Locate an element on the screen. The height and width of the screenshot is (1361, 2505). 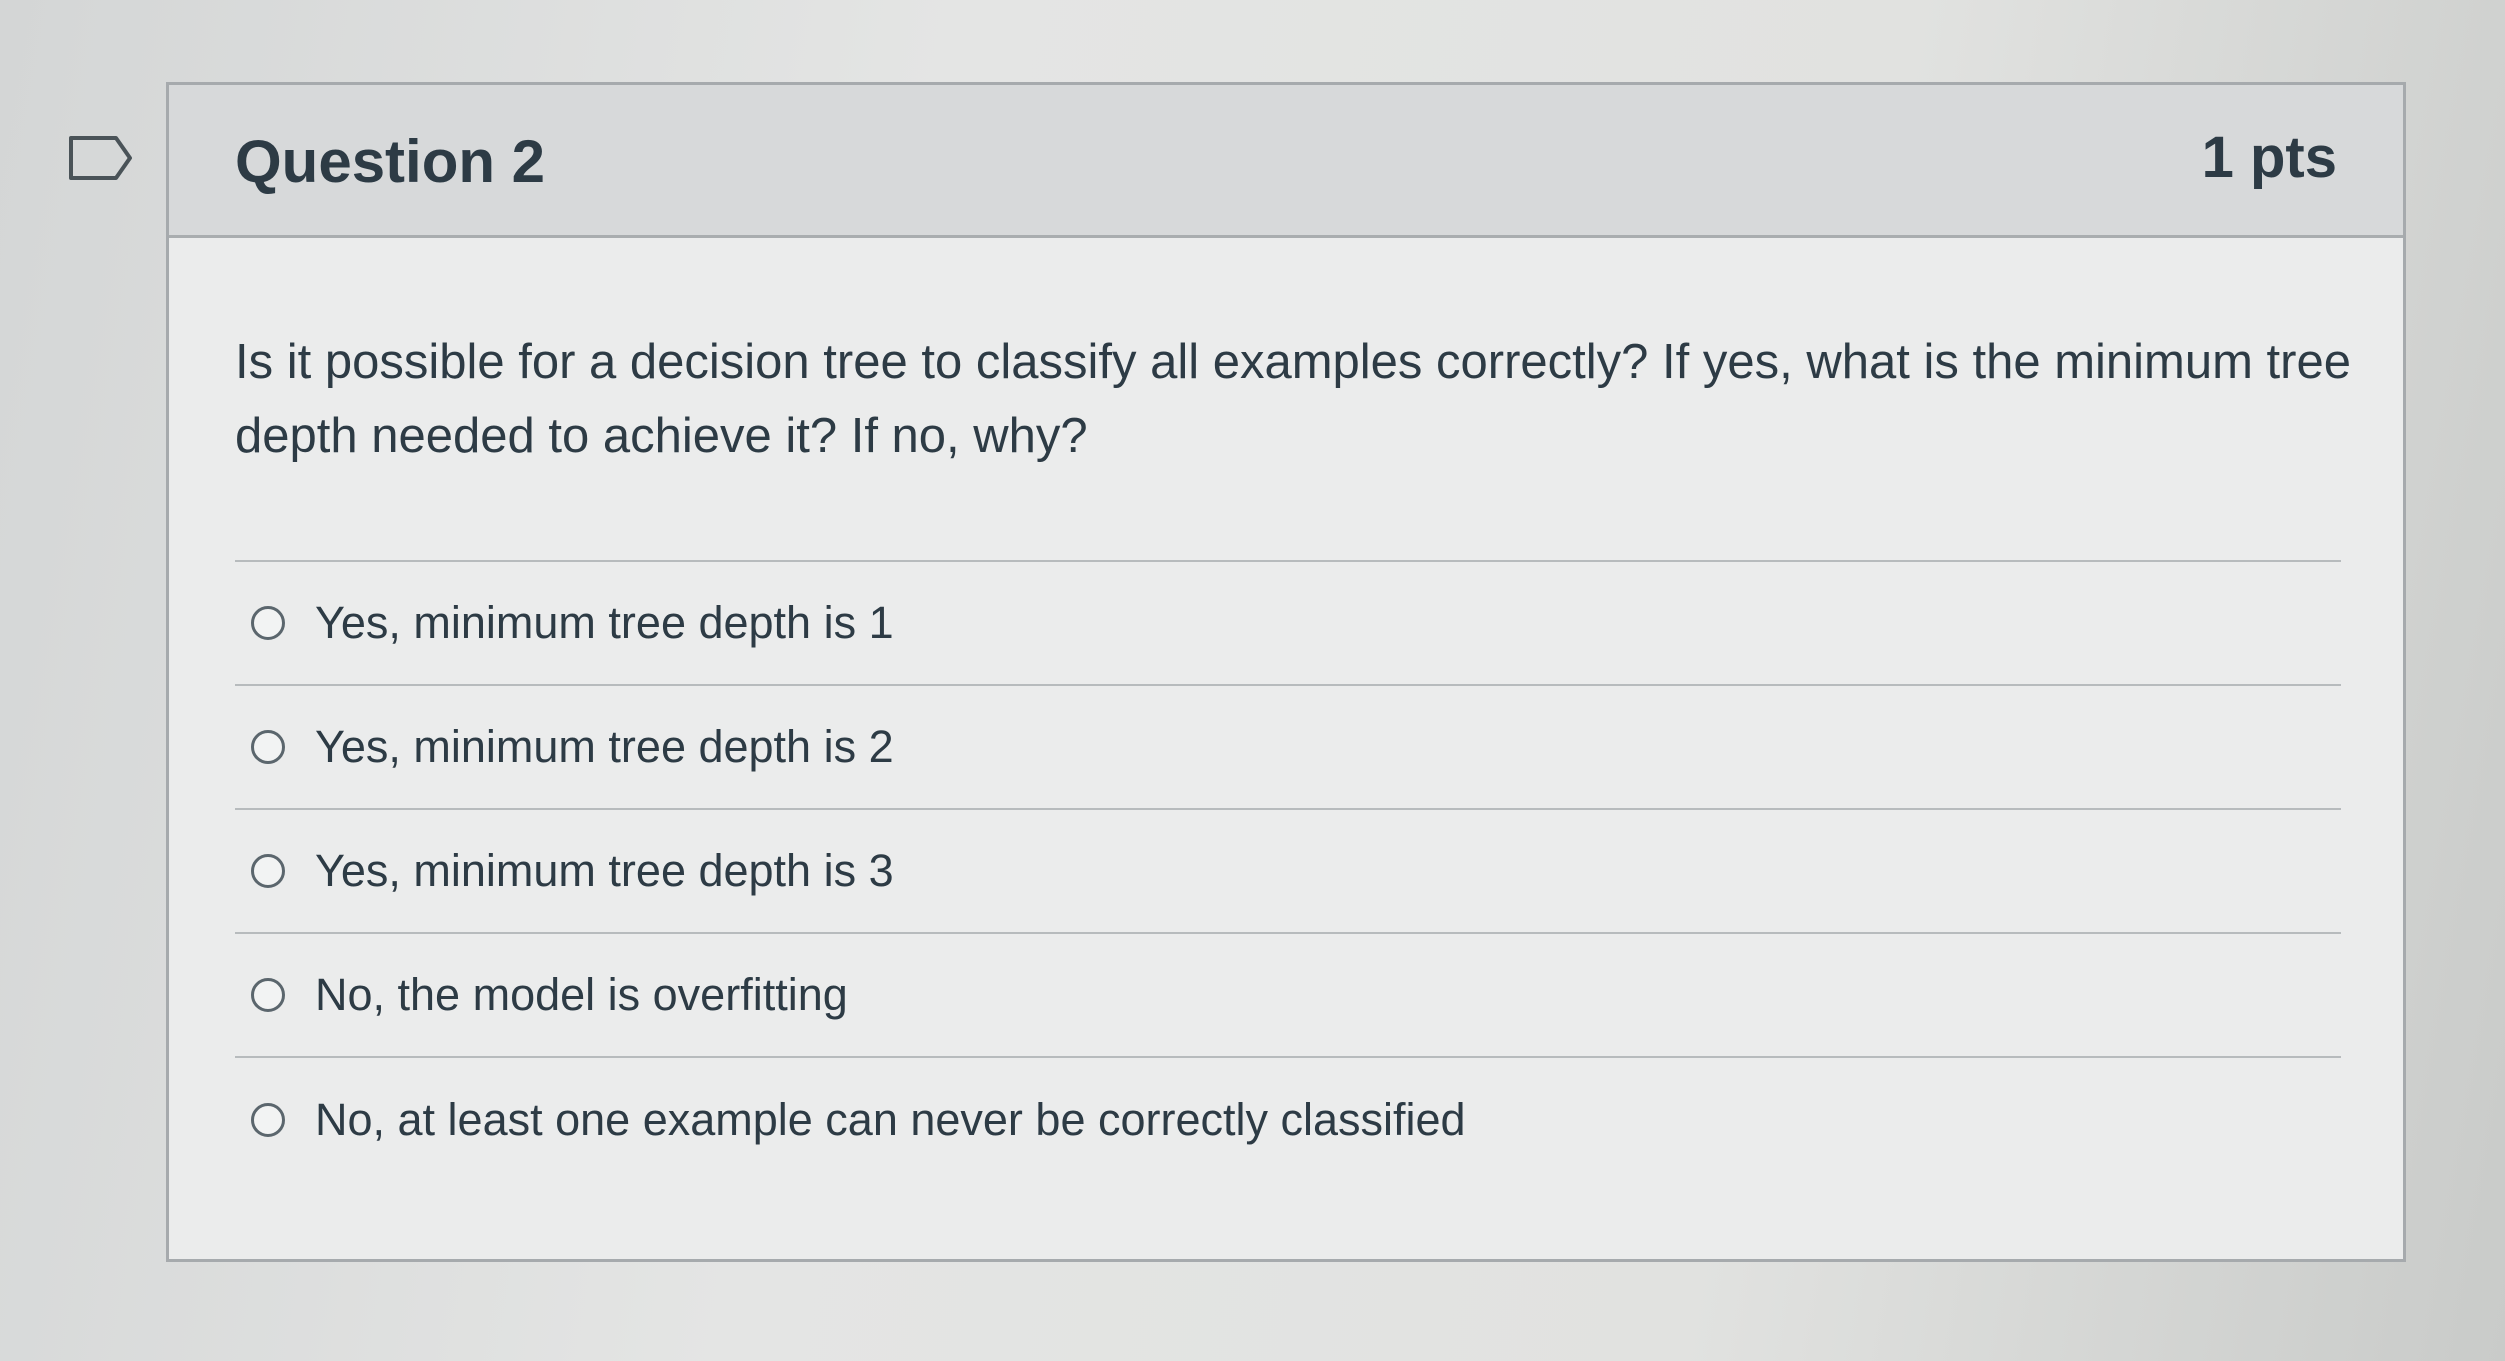
answer-label: Yes, minimum tree depth is 2 is located at coordinates (604, 747).